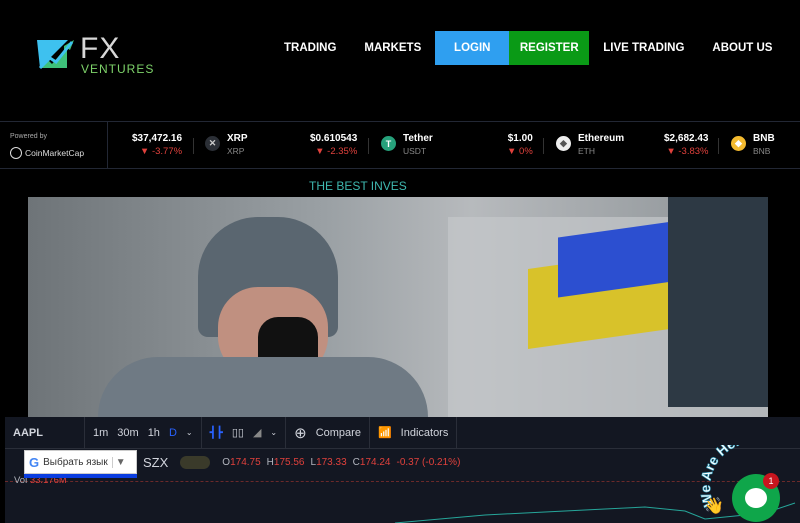 This screenshot has width=800, height=523. What do you see at coordinates (118, 462) in the screenshot?
I see `dropdown-arrow-icon: ▼` at bounding box center [118, 462].